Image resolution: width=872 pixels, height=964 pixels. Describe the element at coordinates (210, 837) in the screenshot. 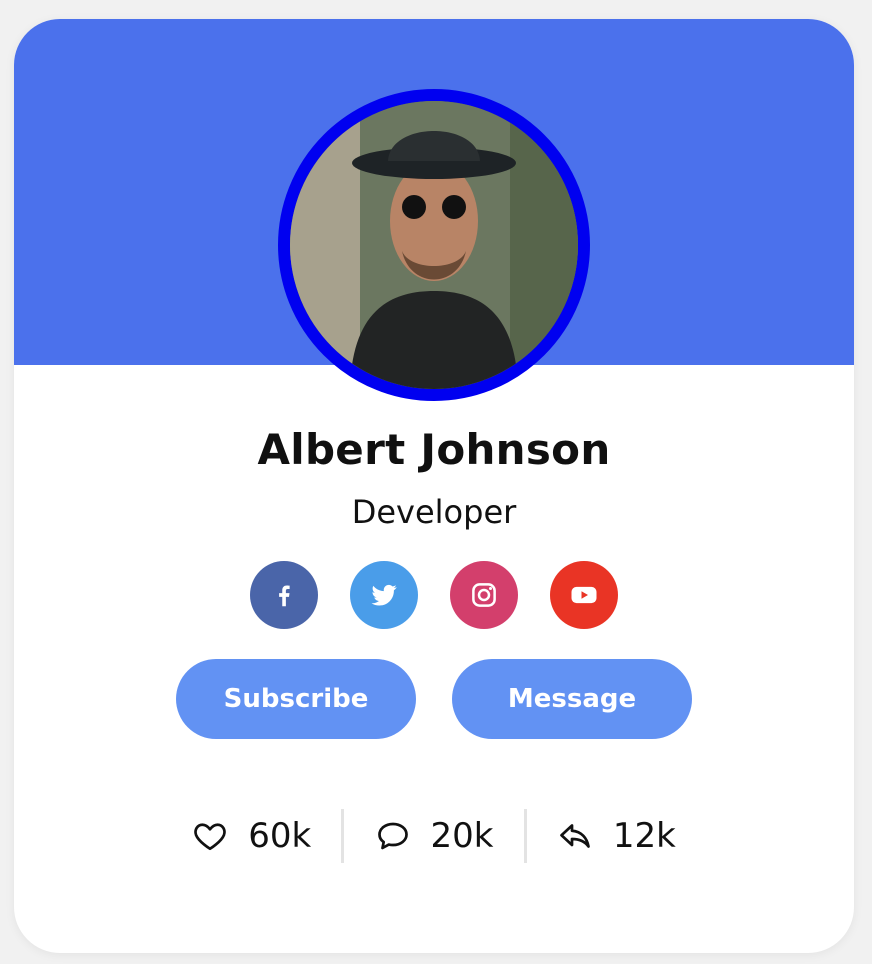

I see `heart-icon` at that location.